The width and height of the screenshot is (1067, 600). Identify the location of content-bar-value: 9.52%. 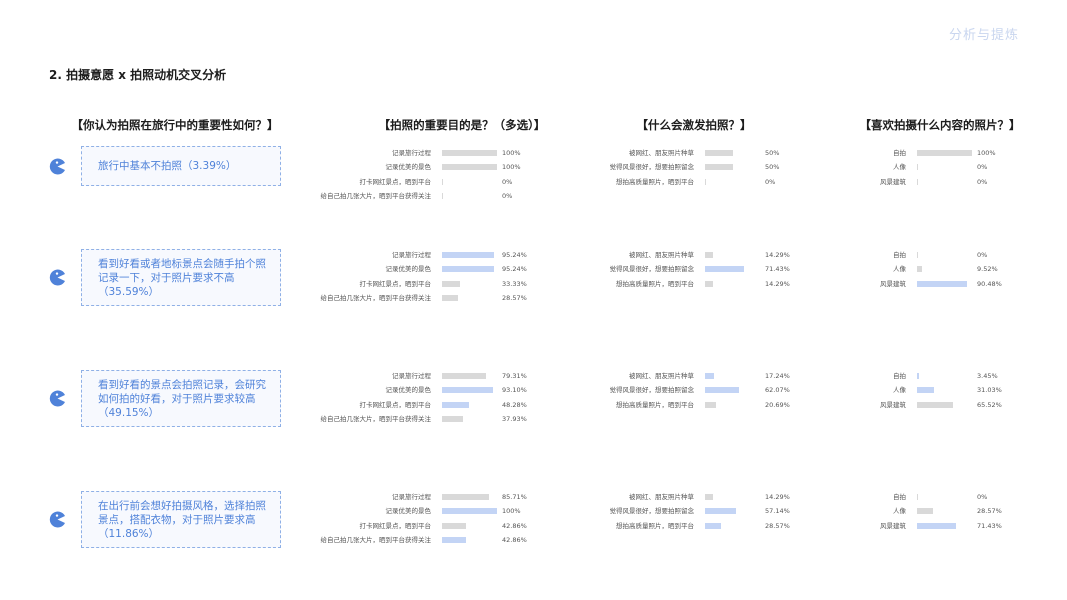
(987, 269).